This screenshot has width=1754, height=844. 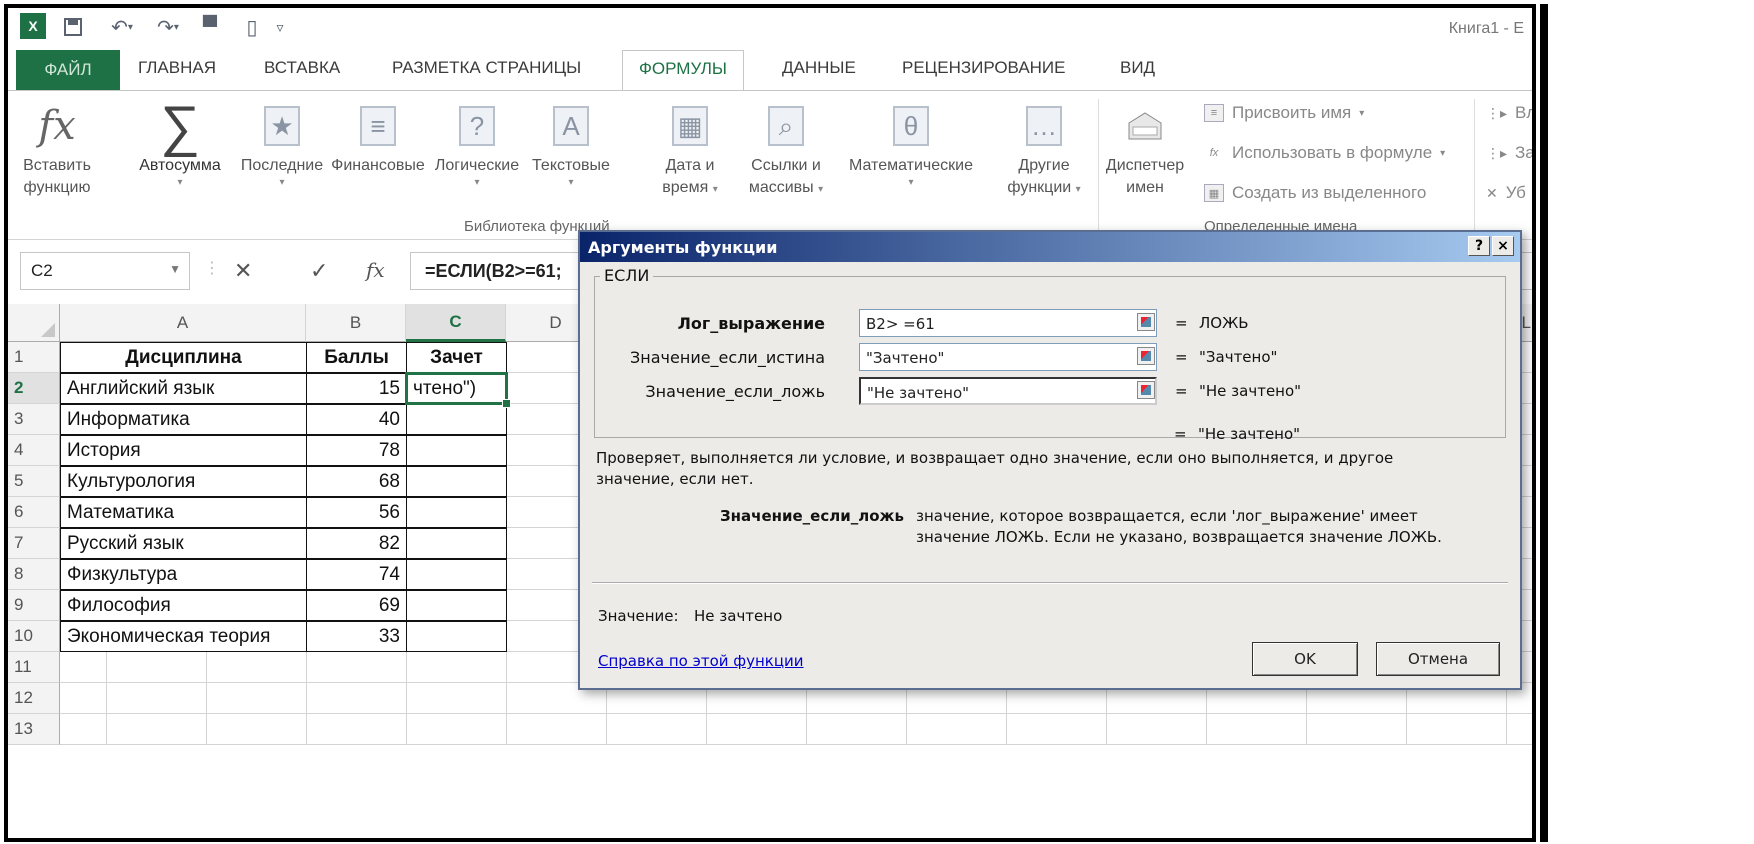 What do you see at coordinates (175, 269) in the screenshot?
I see `chevron-down-icon: ▼` at bounding box center [175, 269].